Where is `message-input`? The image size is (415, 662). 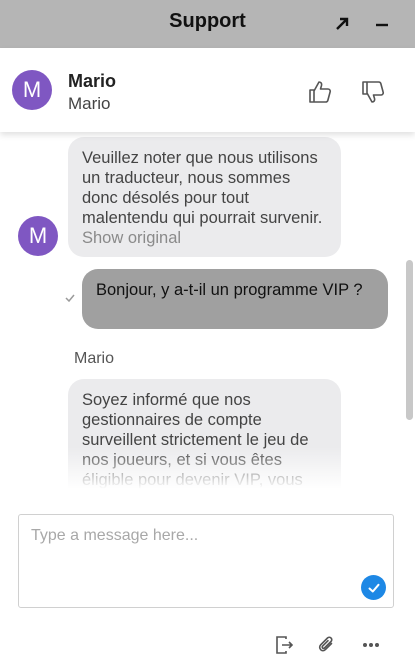
message-input is located at coordinates (196, 557).